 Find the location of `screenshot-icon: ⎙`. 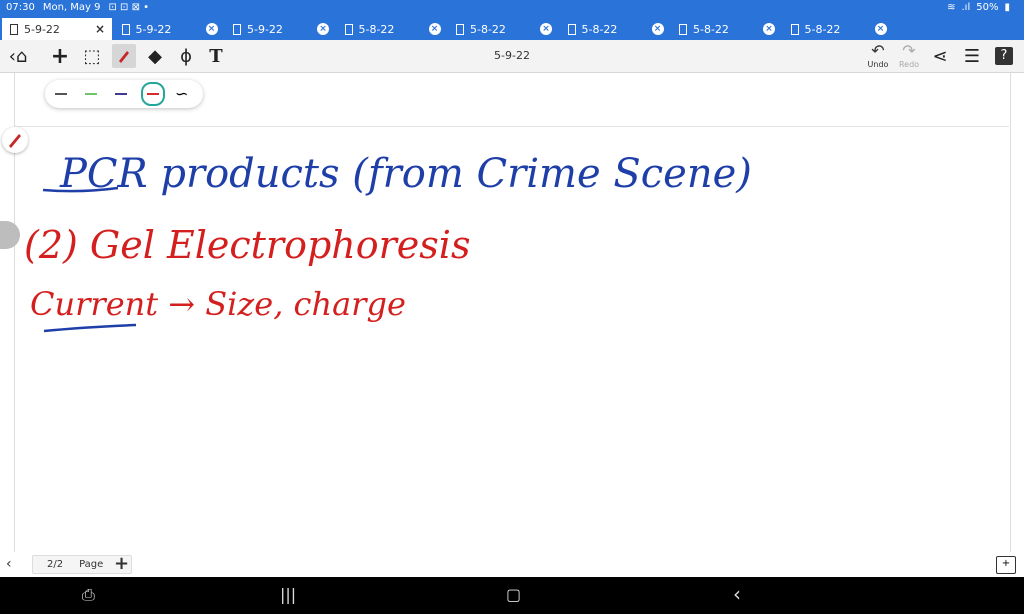

screenshot-icon: ⎙ is located at coordinates (88, 595).